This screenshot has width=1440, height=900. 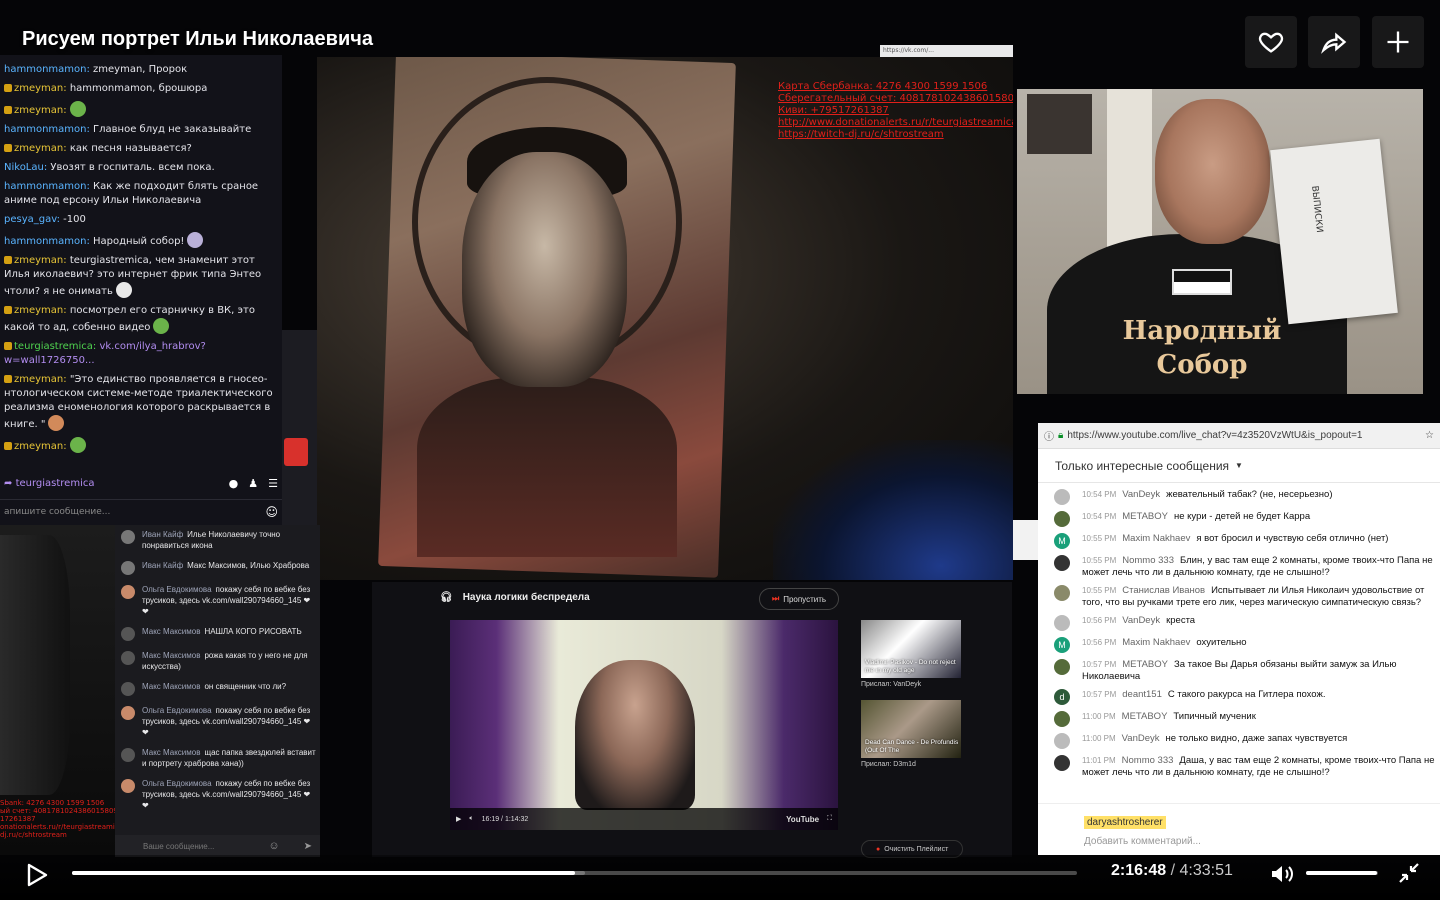 I want to click on author-name: deant151, so click(x=1142, y=694).